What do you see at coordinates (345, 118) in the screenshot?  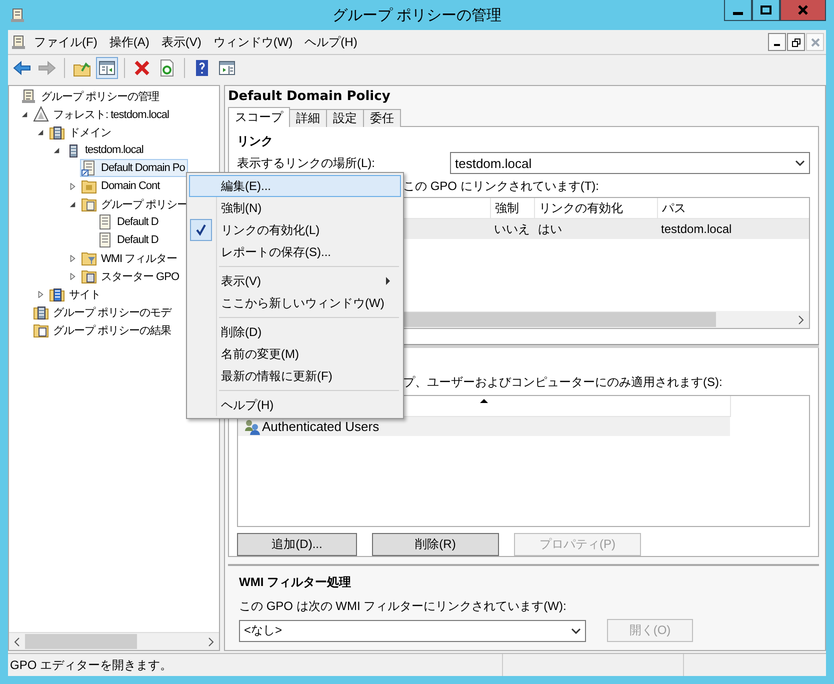 I see `tab: 設定` at bounding box center [345, 118].